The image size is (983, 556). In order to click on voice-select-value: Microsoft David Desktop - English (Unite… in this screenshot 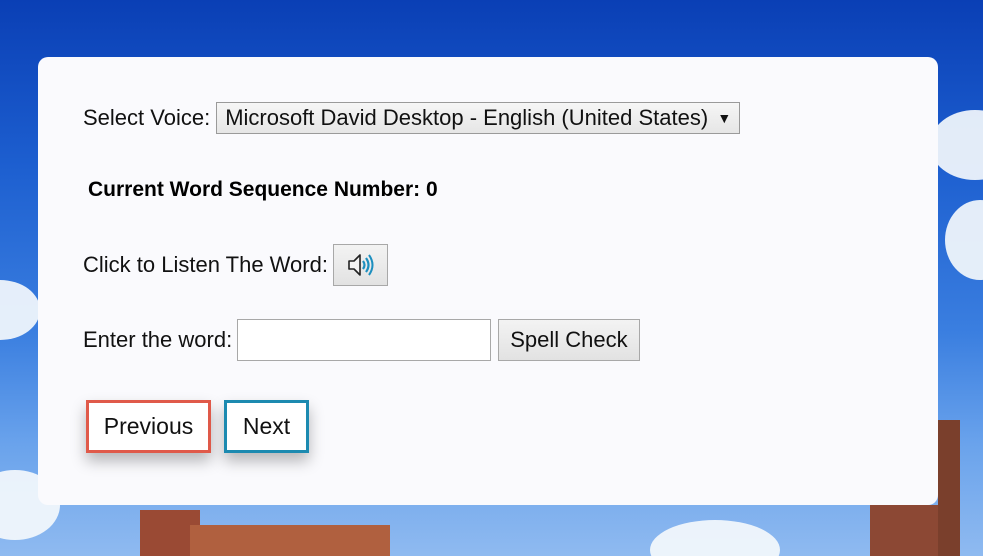, I will do `click(467, 117)`.